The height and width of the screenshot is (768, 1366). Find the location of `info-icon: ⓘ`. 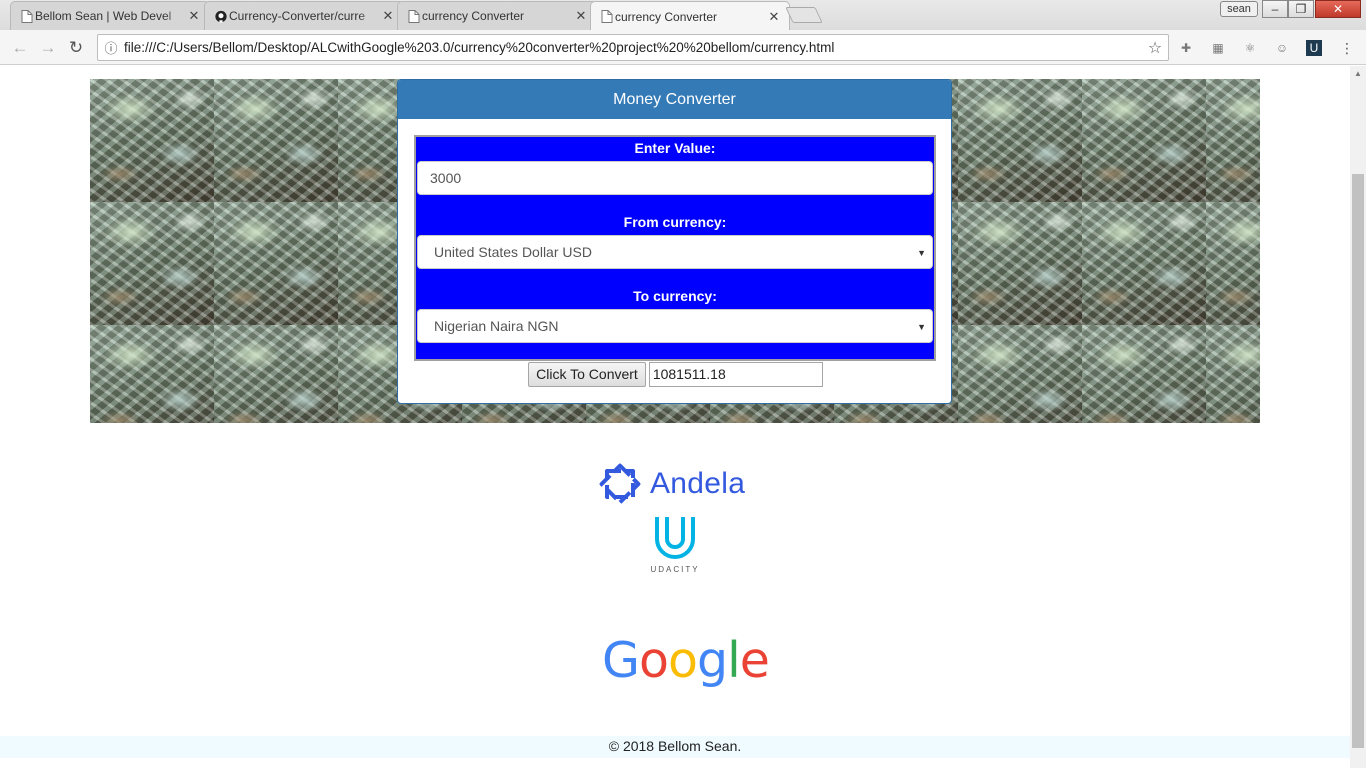

info-icon: ⓘ is located at coordinates (111, 47).